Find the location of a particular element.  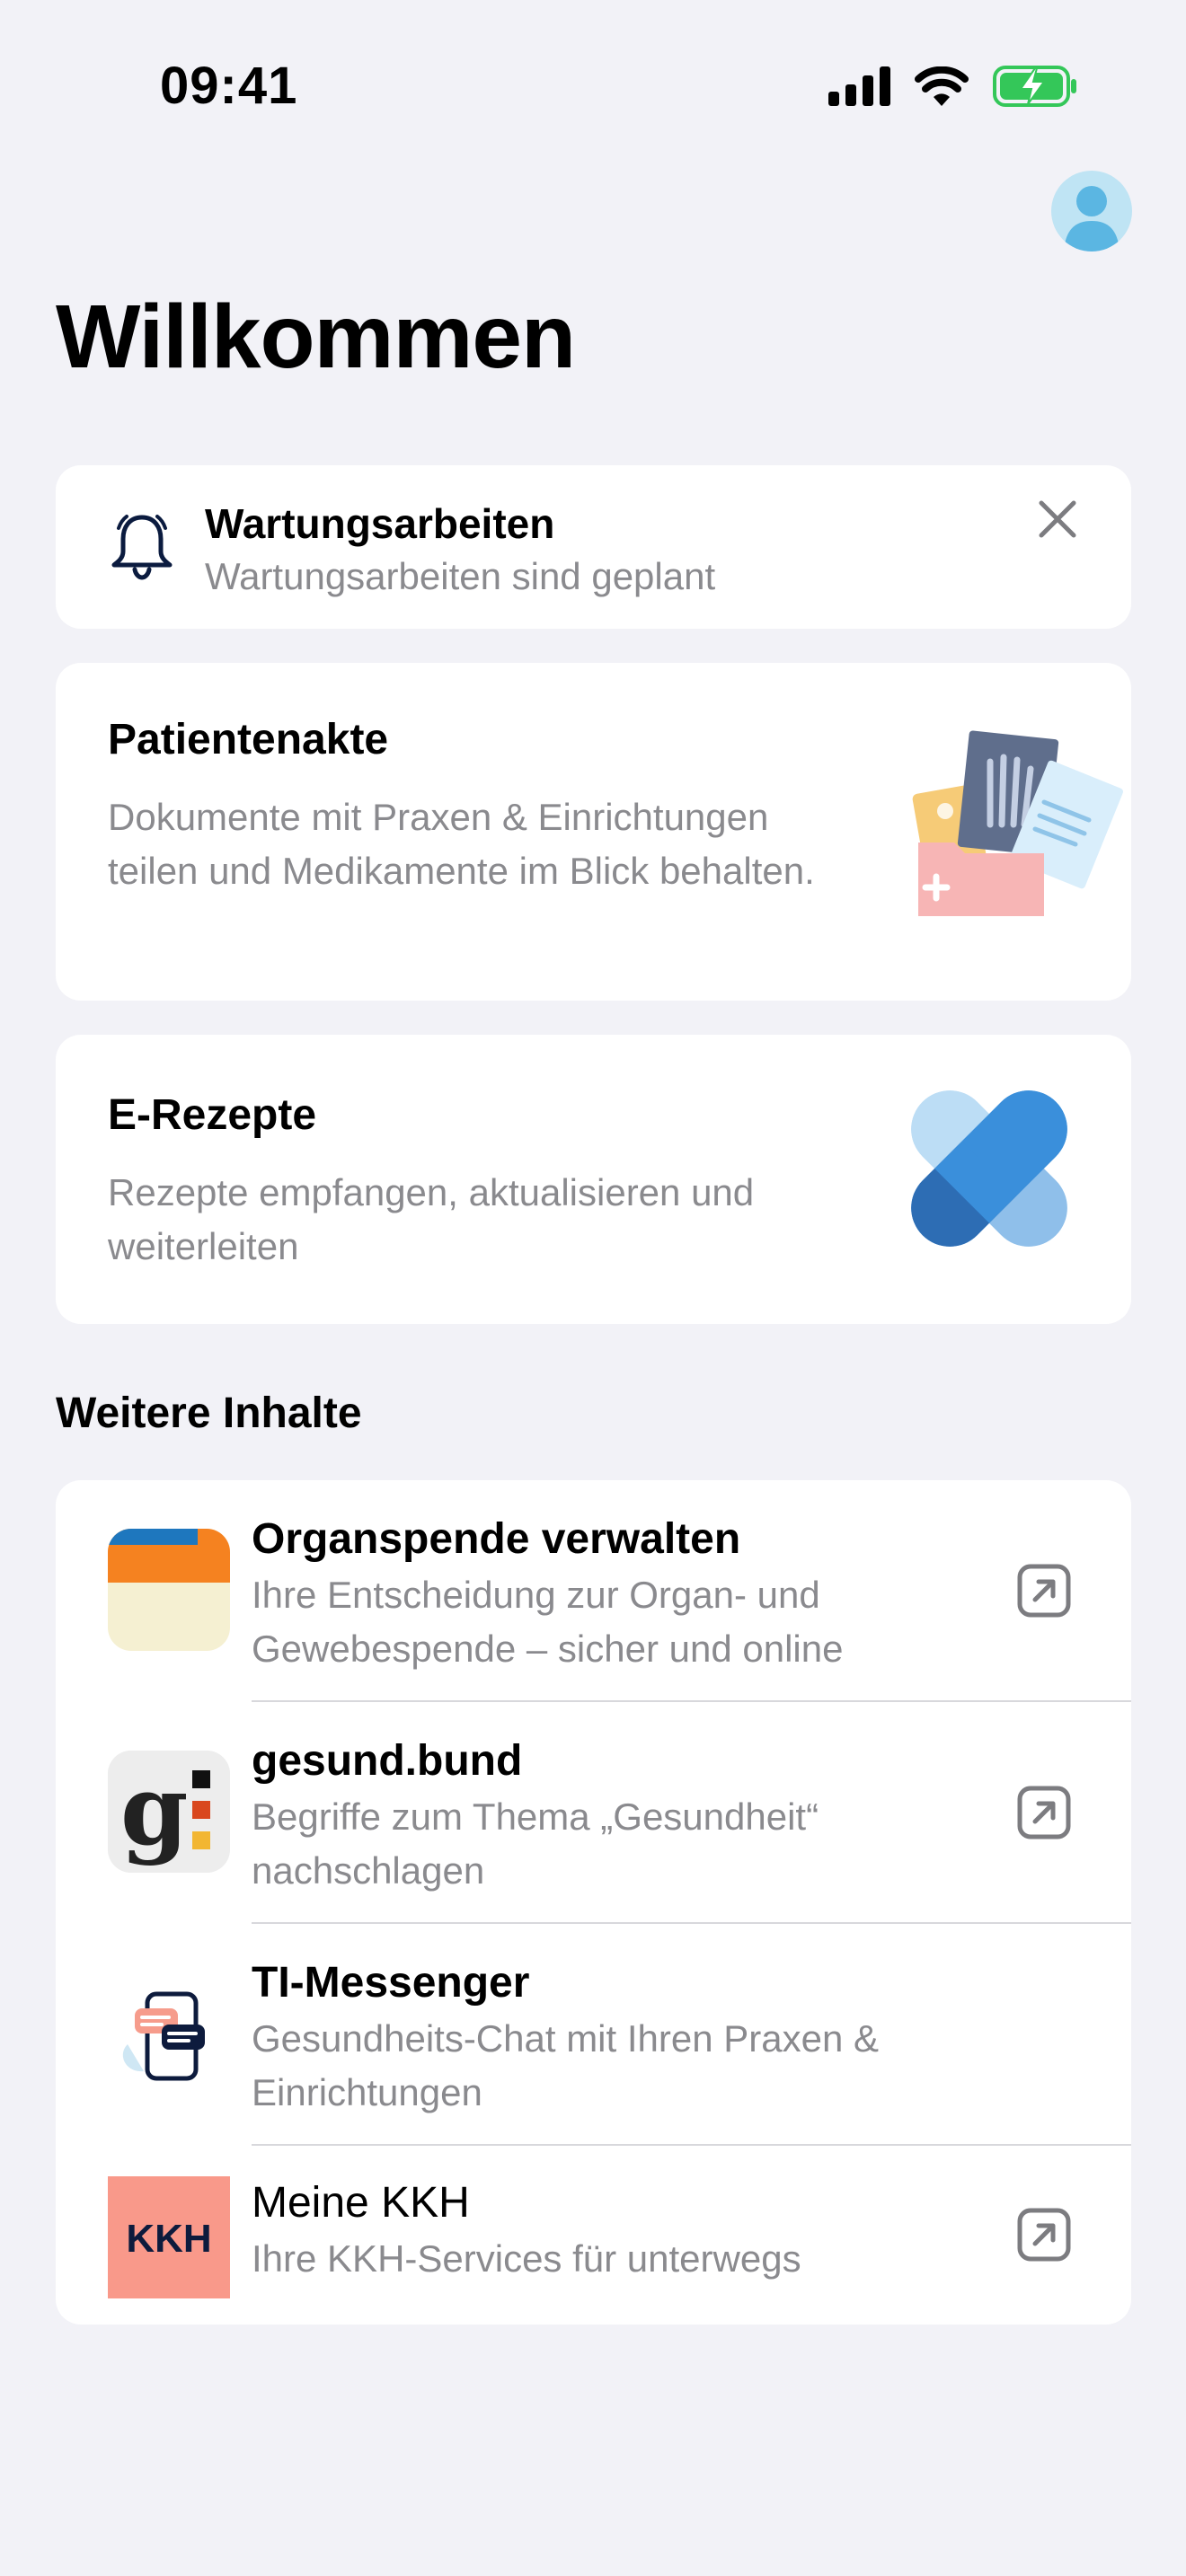

status-icons is located at coordinates (953, 86).